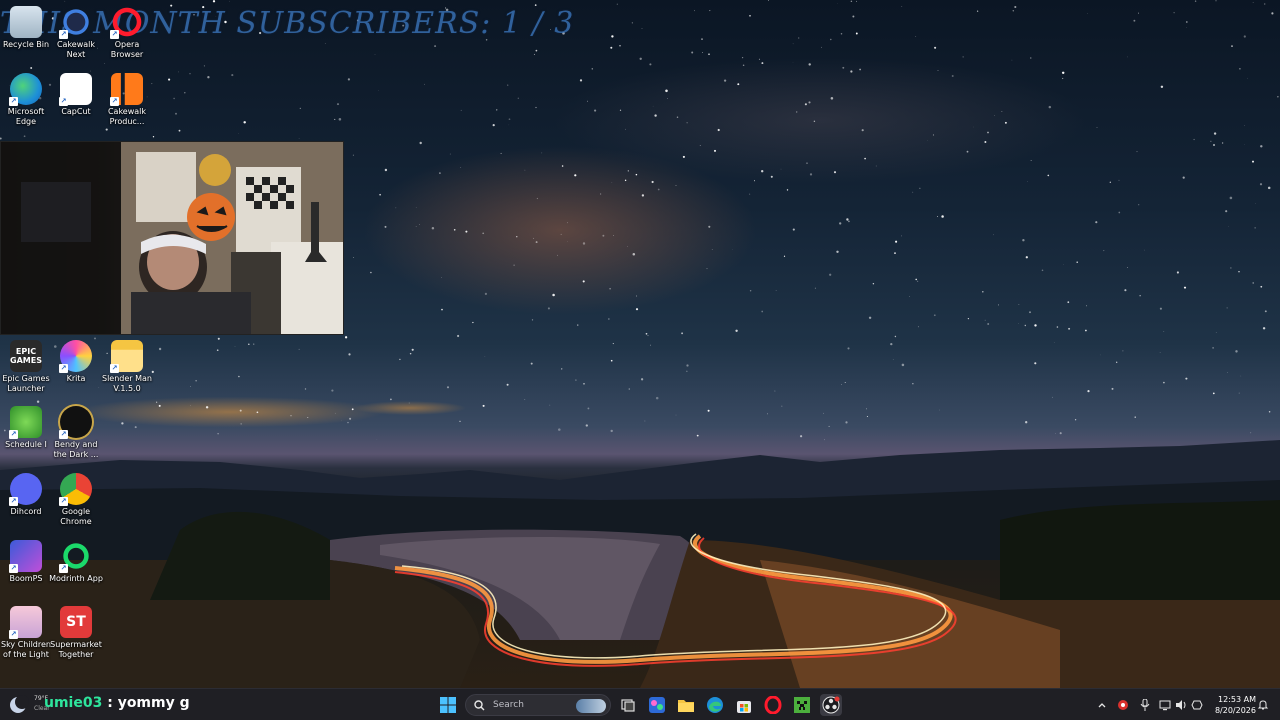 This screenshot has height=720, width=1280. I want to click on tray-overflow-chevron-icon, so click(1102, 705).